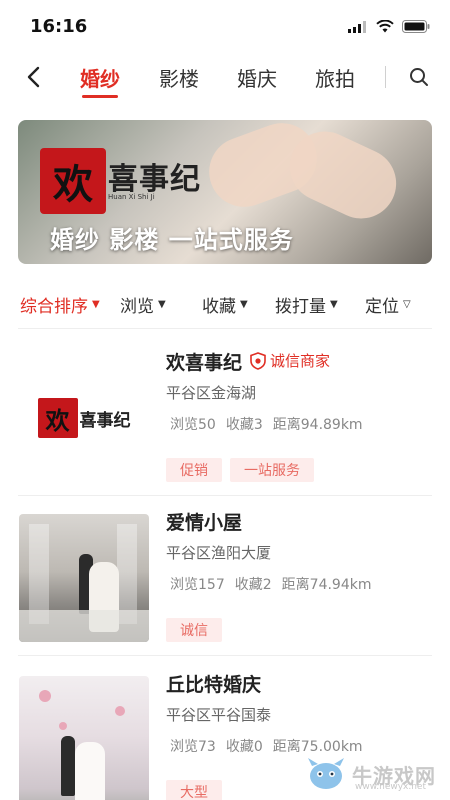  Describe the element at coordinates (407, 304) in the screenshot. I see `funnel-icon: ▽` at that location.